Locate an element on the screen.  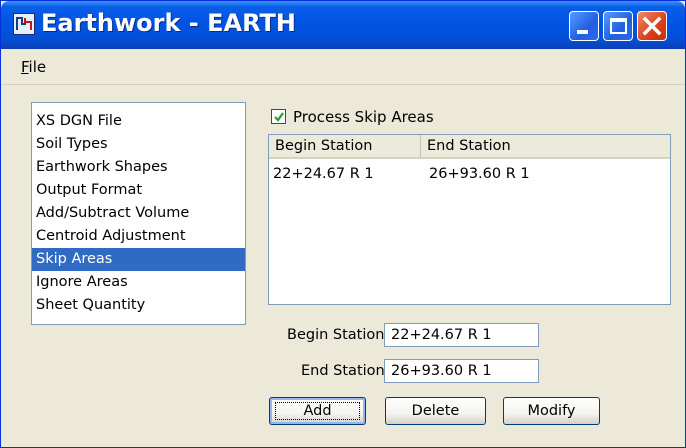
process-skip-areas-checkbox is located at coordinates (278, 116).